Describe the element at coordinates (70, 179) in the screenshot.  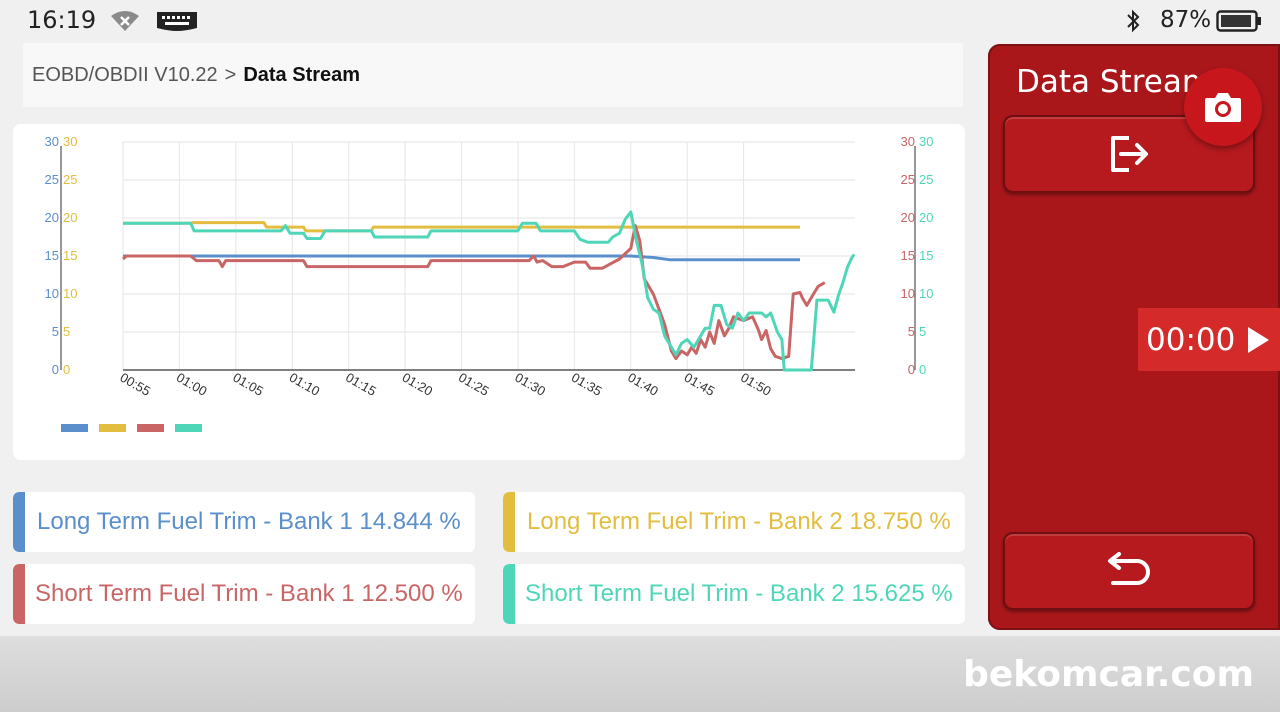
I see `y-tick-left-yellow: 25` at that location.